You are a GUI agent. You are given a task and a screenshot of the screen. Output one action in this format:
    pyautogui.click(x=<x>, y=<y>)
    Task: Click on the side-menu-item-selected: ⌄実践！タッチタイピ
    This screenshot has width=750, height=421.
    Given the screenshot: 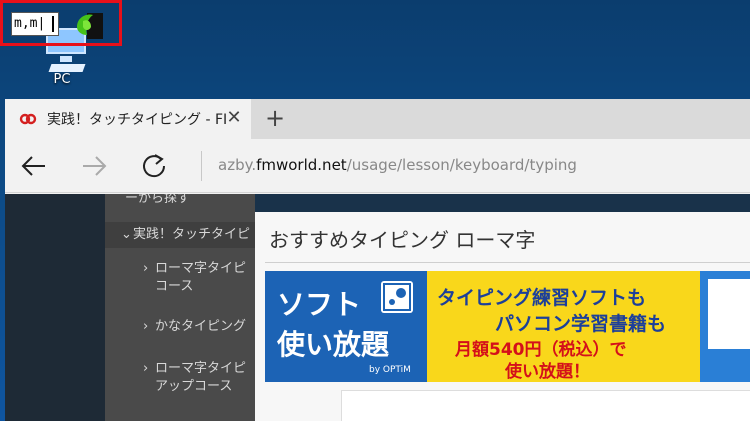 What is the action you would take?
    pyautogui.click(x=180, y=235)
    